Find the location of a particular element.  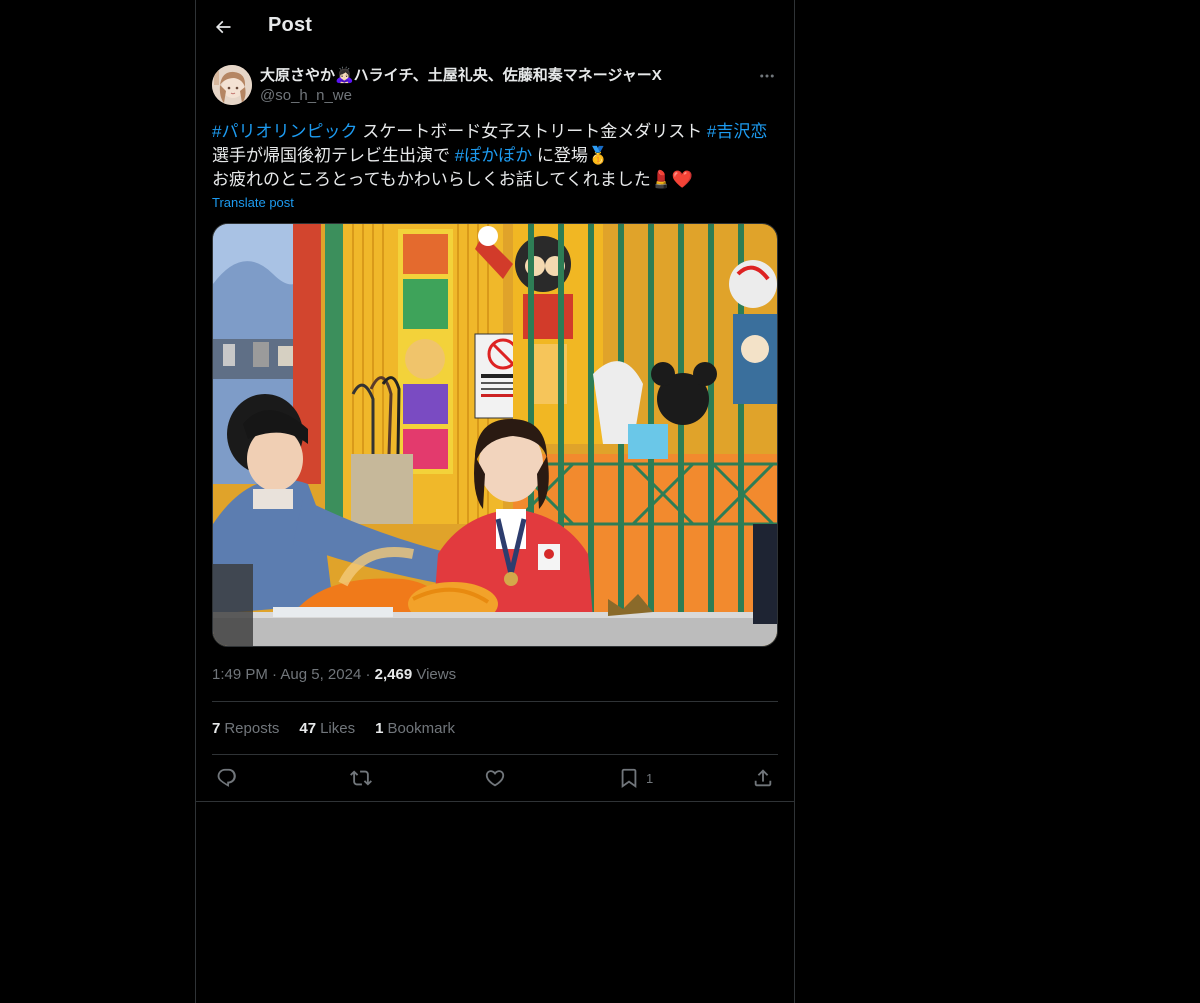

avatar is located at coordinates (232, 85).